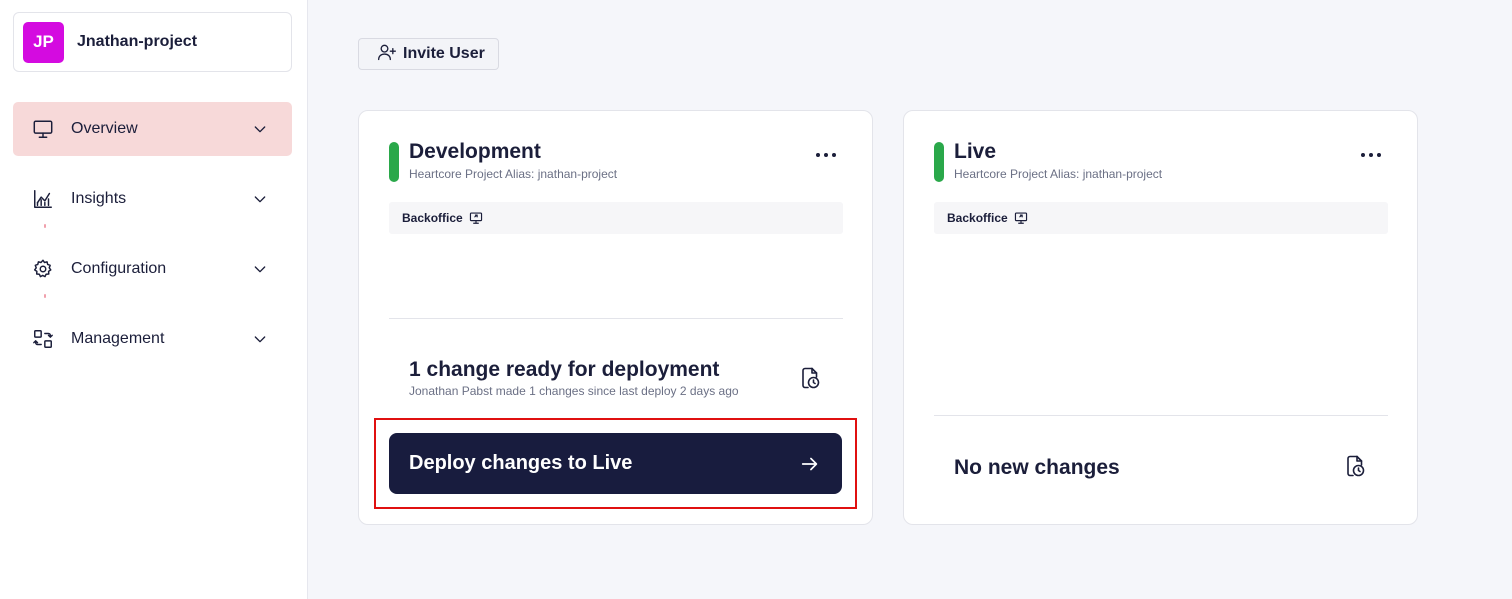 The height and width of the screenshot is (599, 1512). I want to click on invite-user-button: Invite User, so click(428, 54).